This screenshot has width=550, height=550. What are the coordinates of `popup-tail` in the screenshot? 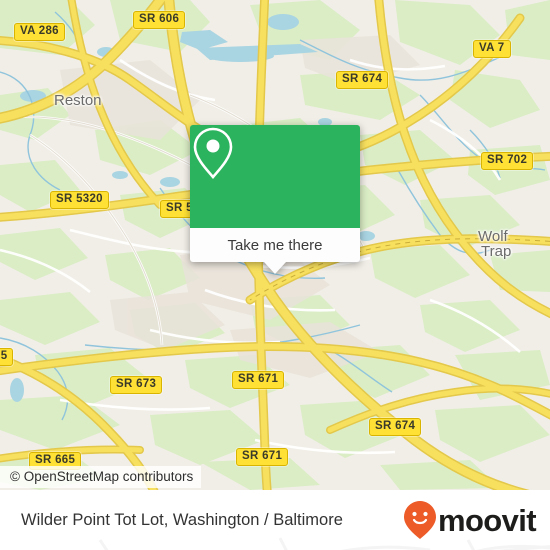 It's located at (275, 268).